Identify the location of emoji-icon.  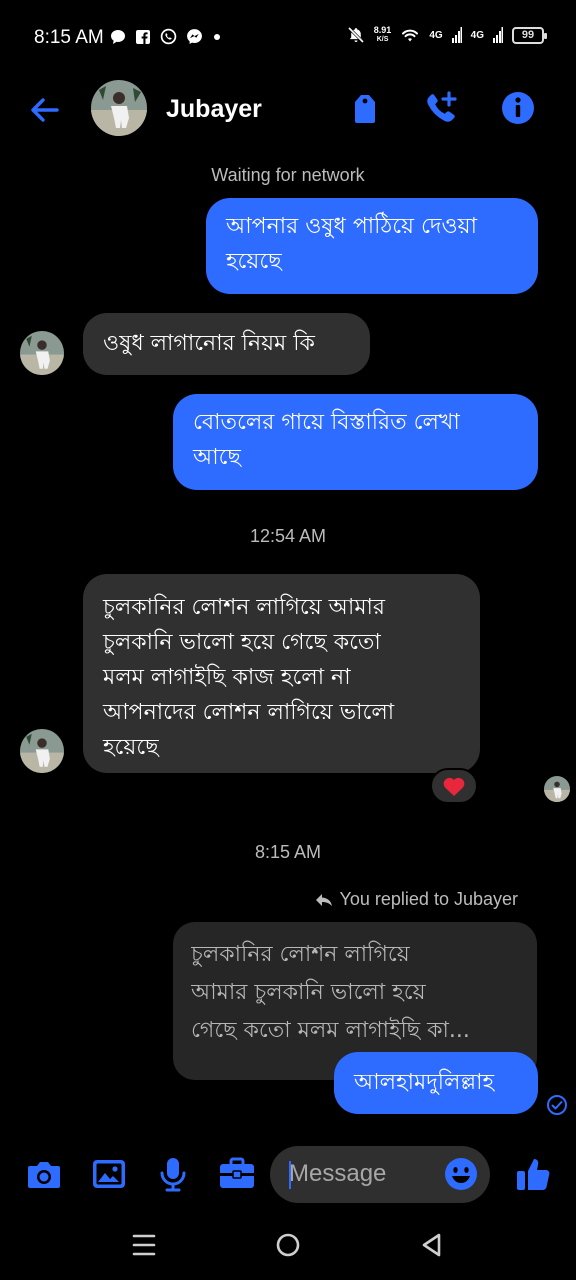
(461, 1174).